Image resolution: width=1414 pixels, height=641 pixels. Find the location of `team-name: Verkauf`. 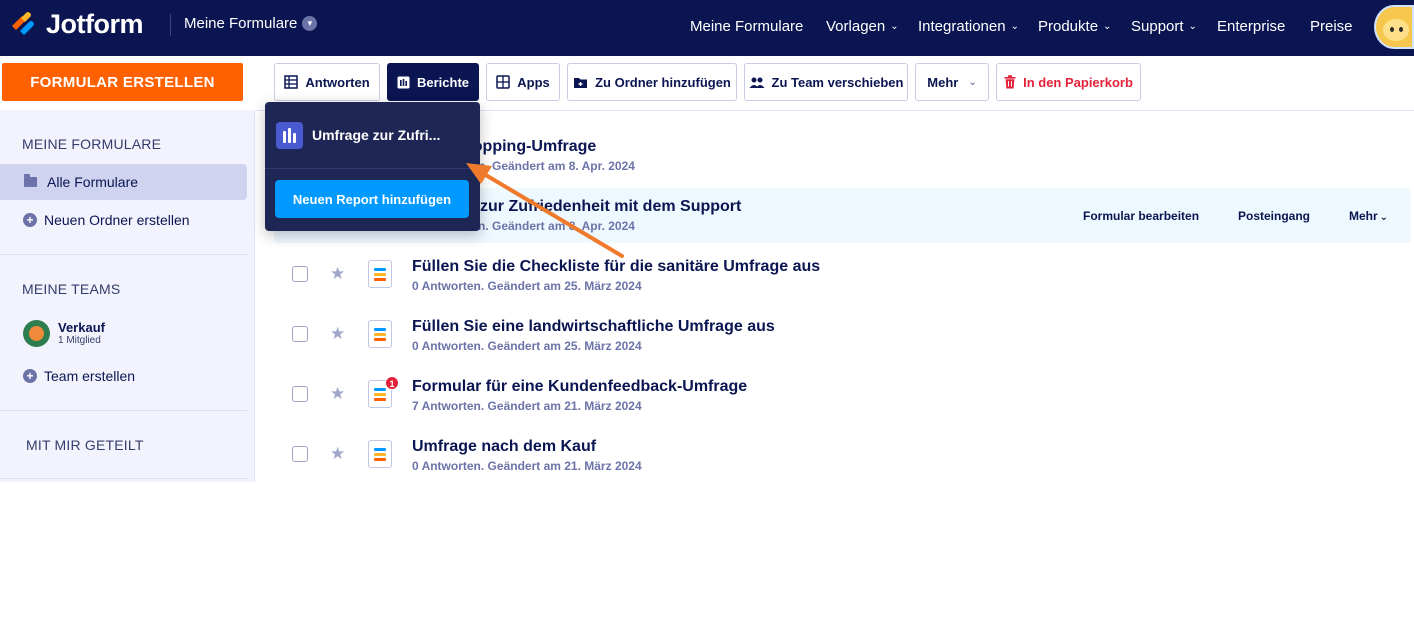

team-name: Verkauf is located at coordinates (81, 327).